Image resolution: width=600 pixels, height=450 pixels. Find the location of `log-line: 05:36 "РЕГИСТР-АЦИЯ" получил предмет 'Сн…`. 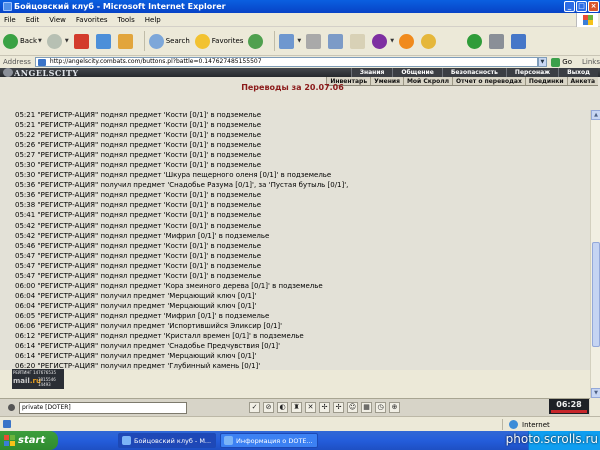

log-line: 05:36 "РЕГИСТР-АЦИЯ" получил предмет 'Сн… is located at coordinates (182, 185).